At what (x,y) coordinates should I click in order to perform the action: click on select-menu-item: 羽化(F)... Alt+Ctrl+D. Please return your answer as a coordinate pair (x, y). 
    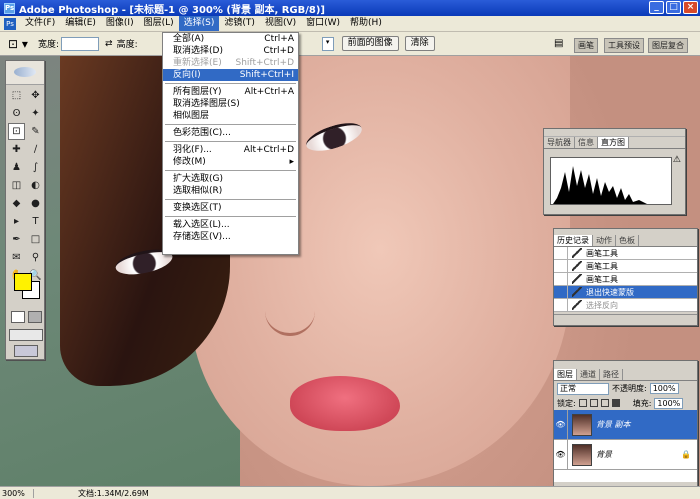
    Looking at the image, I should click on (230, 150).